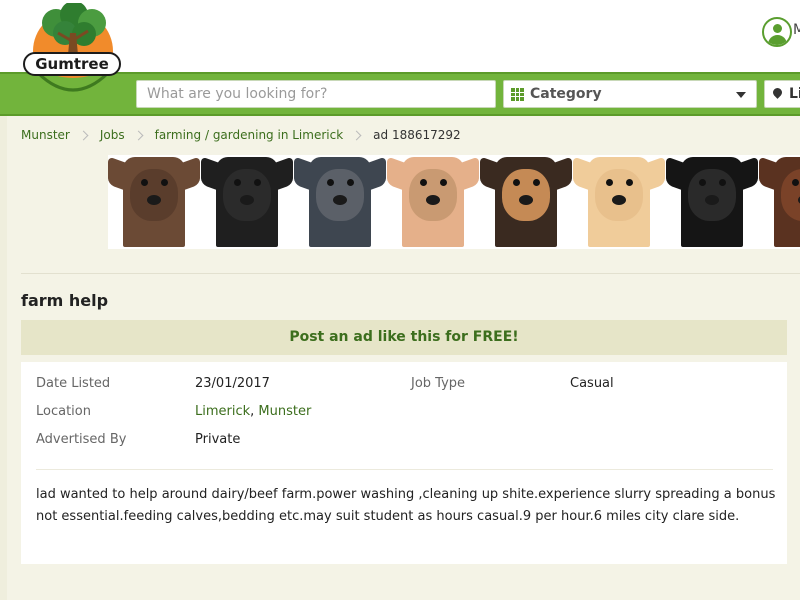 The width and height of the screenshot is (800, 600). Describe the element at coordinates (81, 439) in the screenshot. I see `advertised-by-label: Advertised By` at that location.